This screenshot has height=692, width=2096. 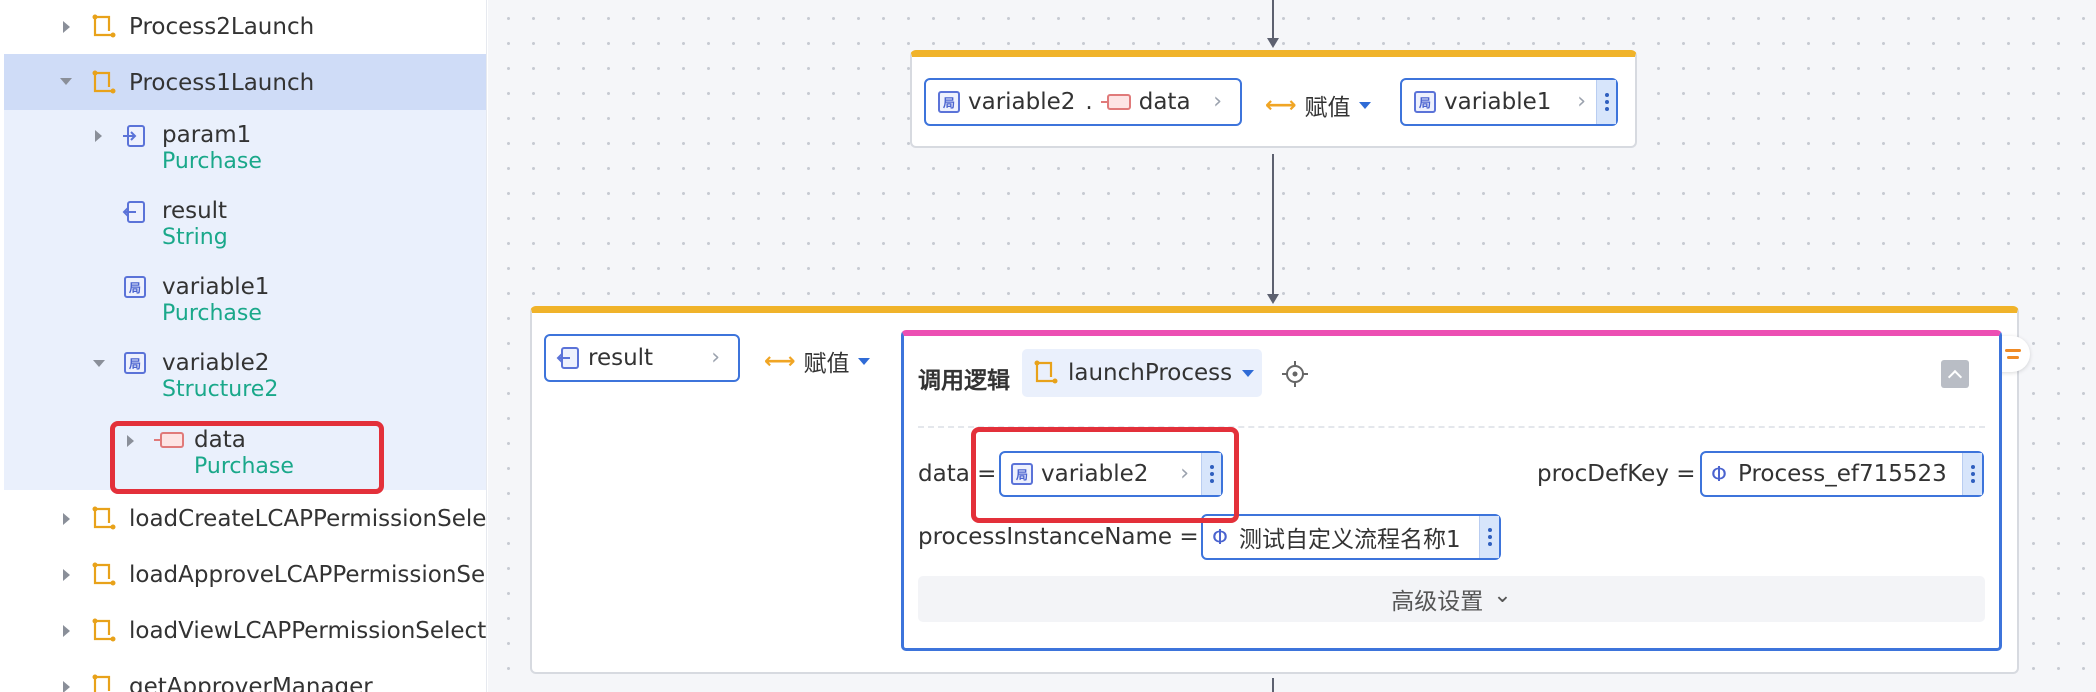 What do you see at coordinates (308, 519) in the screenshot?
I see `tree-item-label: loadCreateLCAPPermissionSelec` at bounding box center [308, 519].